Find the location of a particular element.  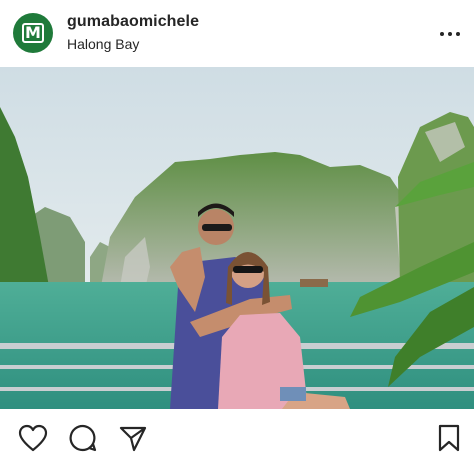

username-link: gumabaomichele is located at coordinates (133, 22).